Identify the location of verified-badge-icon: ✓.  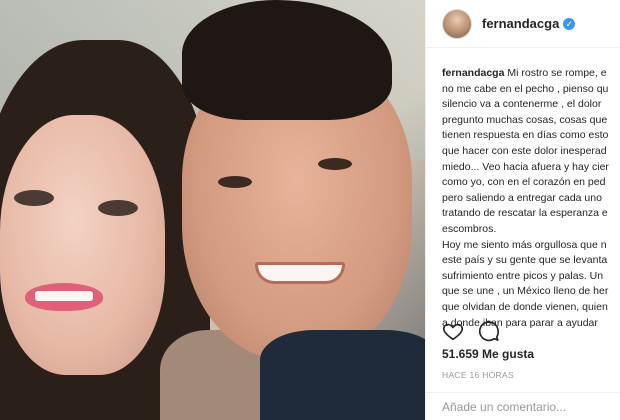
(569, 23).